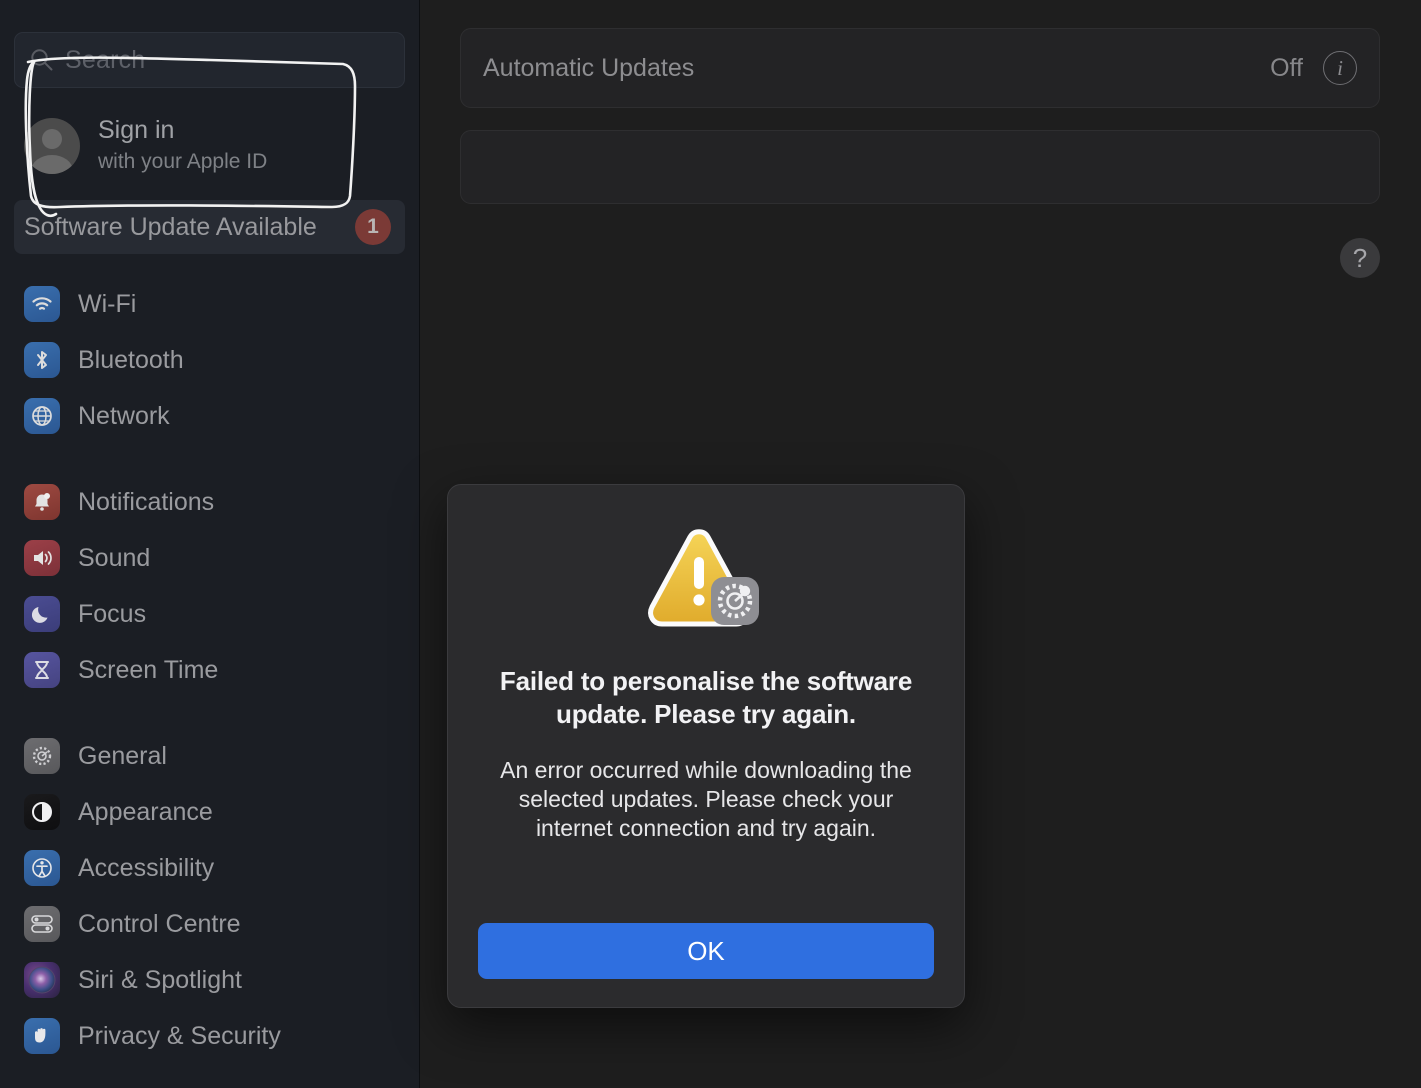 The image size is (1421, 1088). I want to click on update-count-badge: 1, so click(373, 227).